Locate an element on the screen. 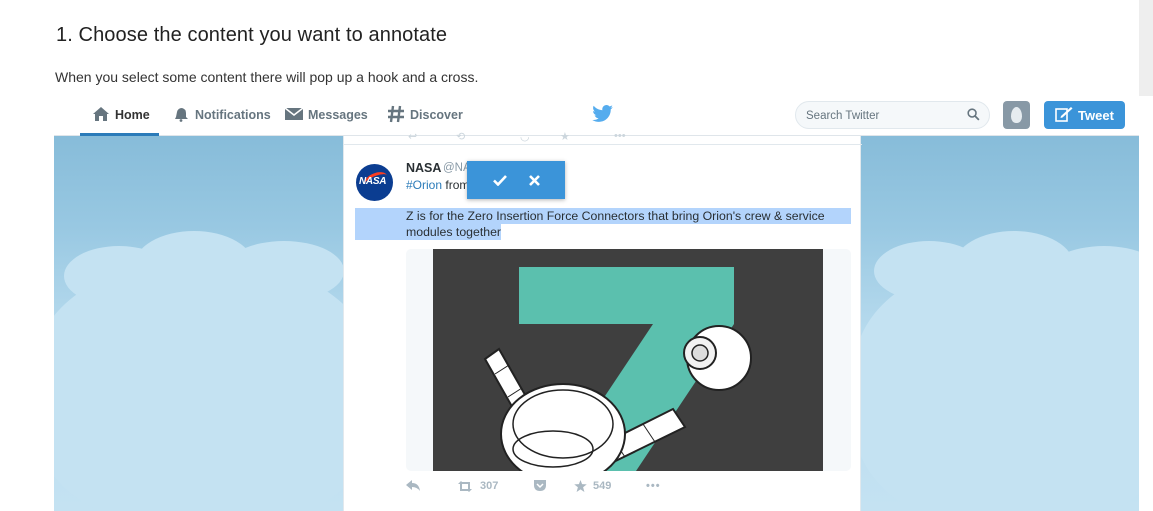  nav-messages-label: Messages is located at coordinates (338, 115).